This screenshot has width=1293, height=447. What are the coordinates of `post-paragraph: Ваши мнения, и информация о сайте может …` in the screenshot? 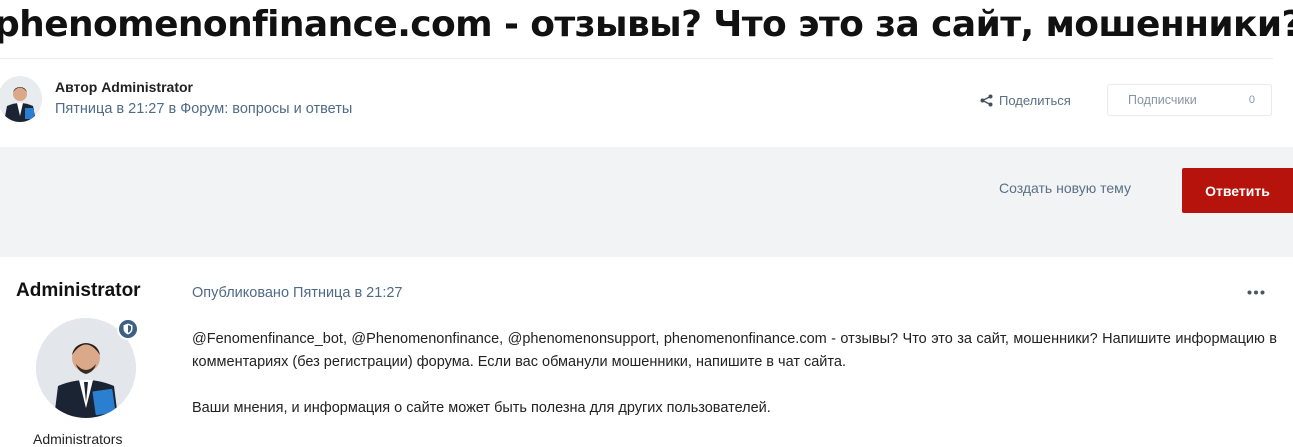 It's located at (481, 408).